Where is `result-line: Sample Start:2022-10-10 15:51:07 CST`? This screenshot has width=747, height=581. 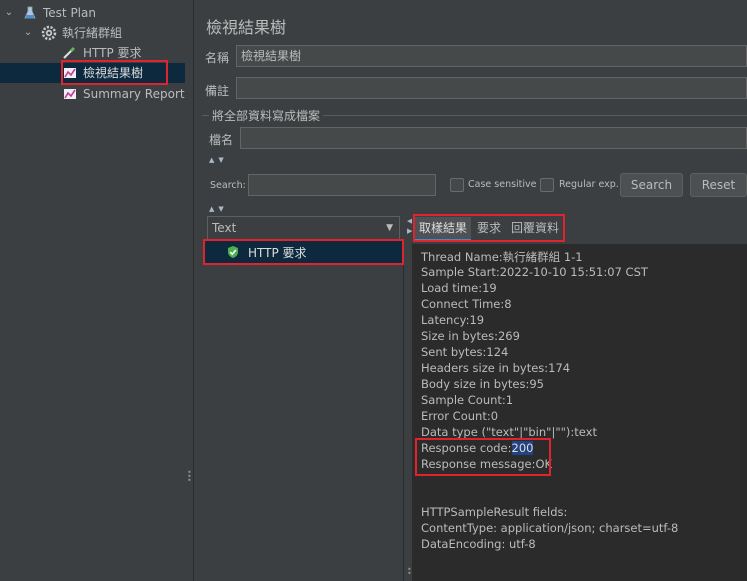 result-line: Sample Start:2022-10-10 15:51:07 CST is located at coordinates (534, 272).